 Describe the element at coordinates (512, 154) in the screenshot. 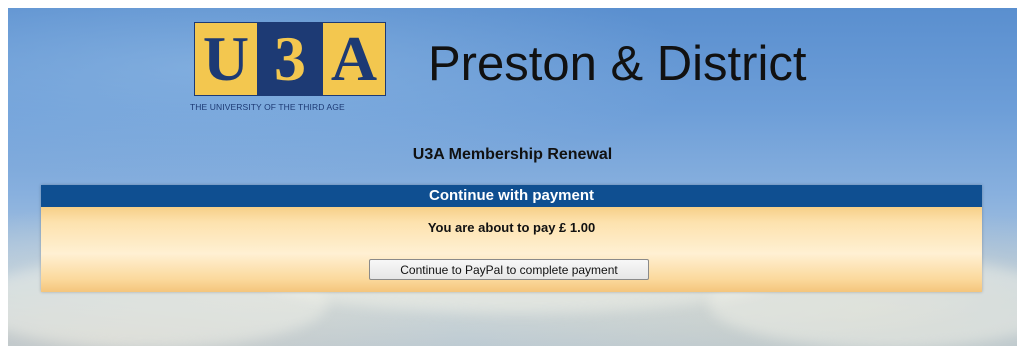

I see `page-heading: U3A Membership Renewal` at that location.